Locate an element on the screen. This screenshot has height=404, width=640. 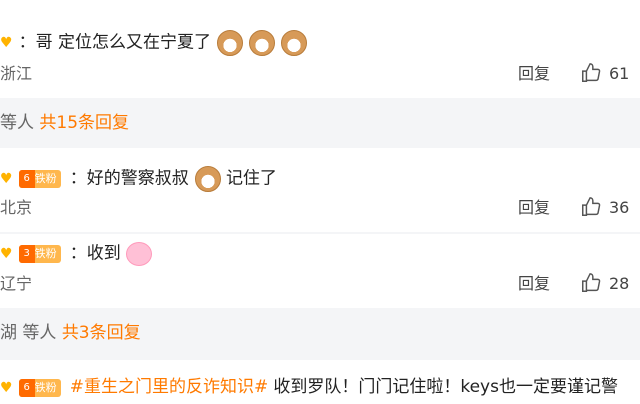
comment-4-text: 收到罗队！门门记住啦！keys也一定要谨记警 is located at coordinates (445, 387).